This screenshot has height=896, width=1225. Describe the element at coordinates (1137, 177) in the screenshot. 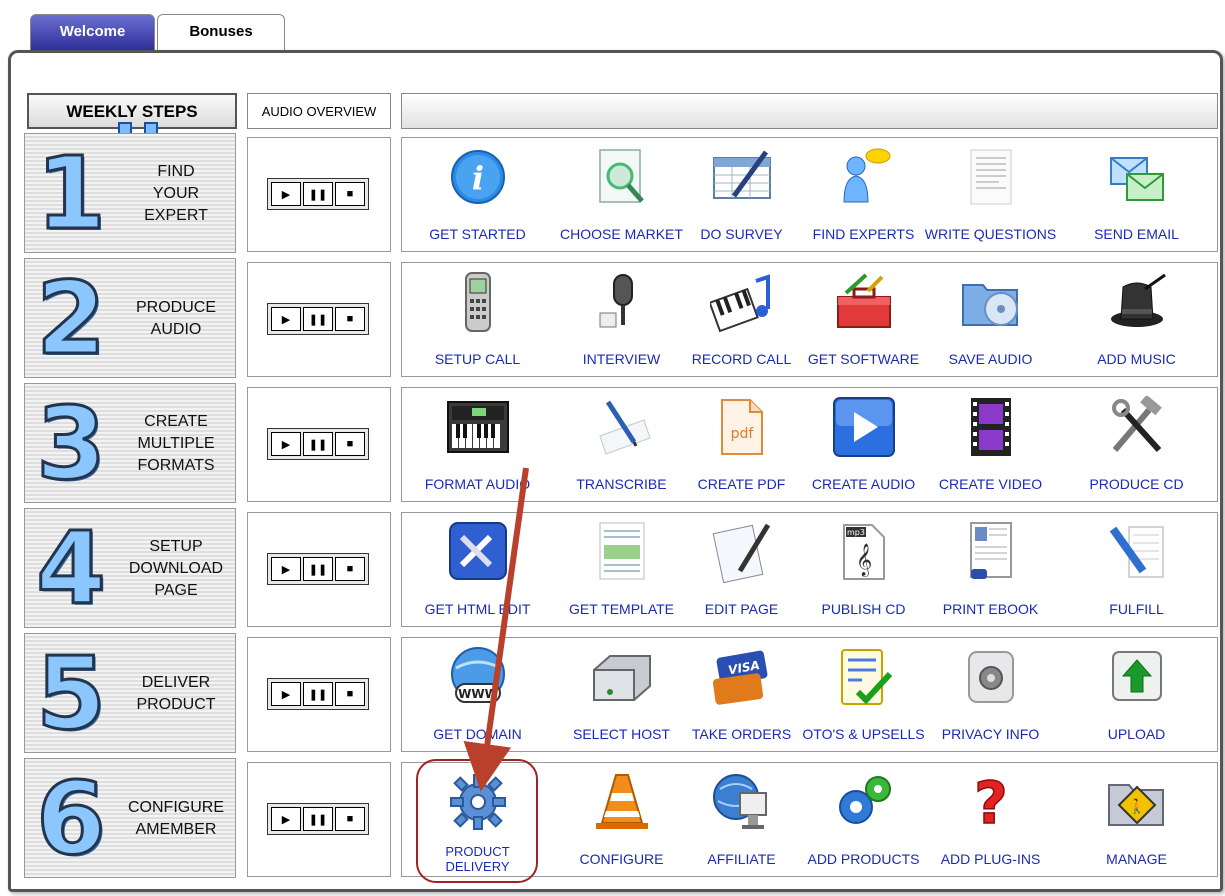

I see `envelopes-icon` at that location.